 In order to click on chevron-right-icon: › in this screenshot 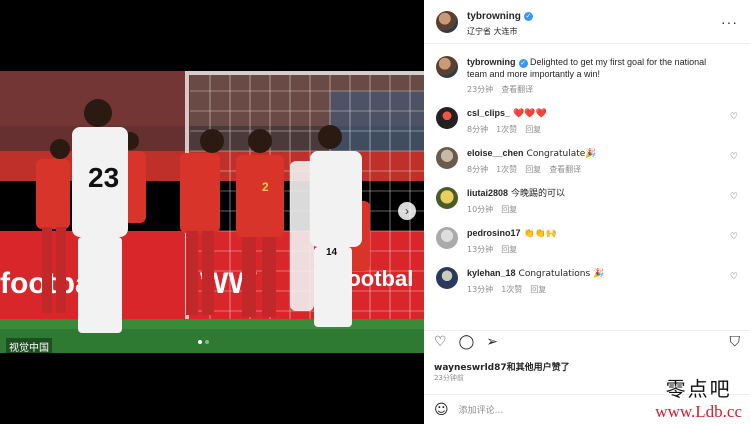, I will do `click(407, 211)`.